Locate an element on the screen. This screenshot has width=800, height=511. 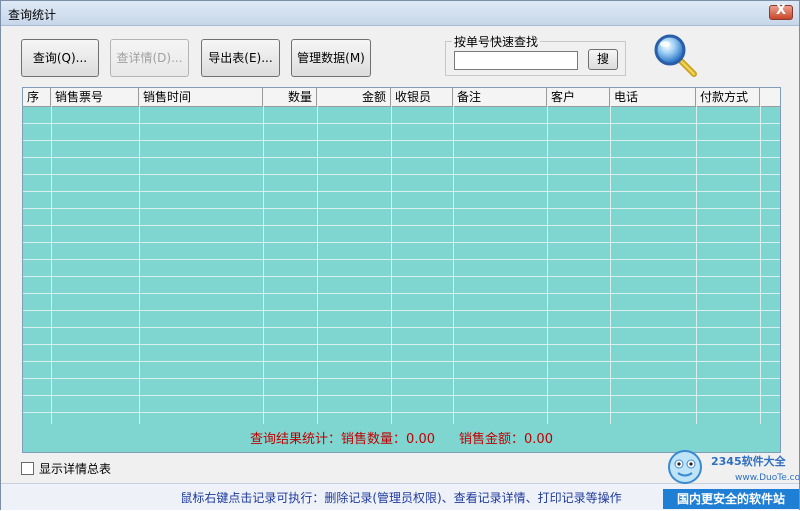
show-detail-label: 显示详情总表 is located at coordinates (75, 469).